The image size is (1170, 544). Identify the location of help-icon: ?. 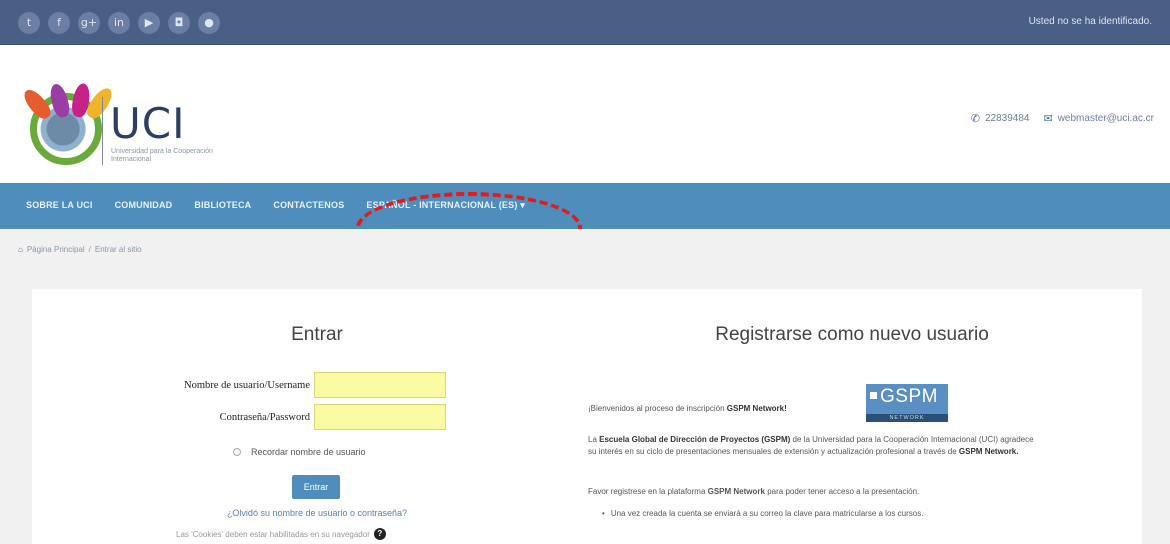
(379, 534).